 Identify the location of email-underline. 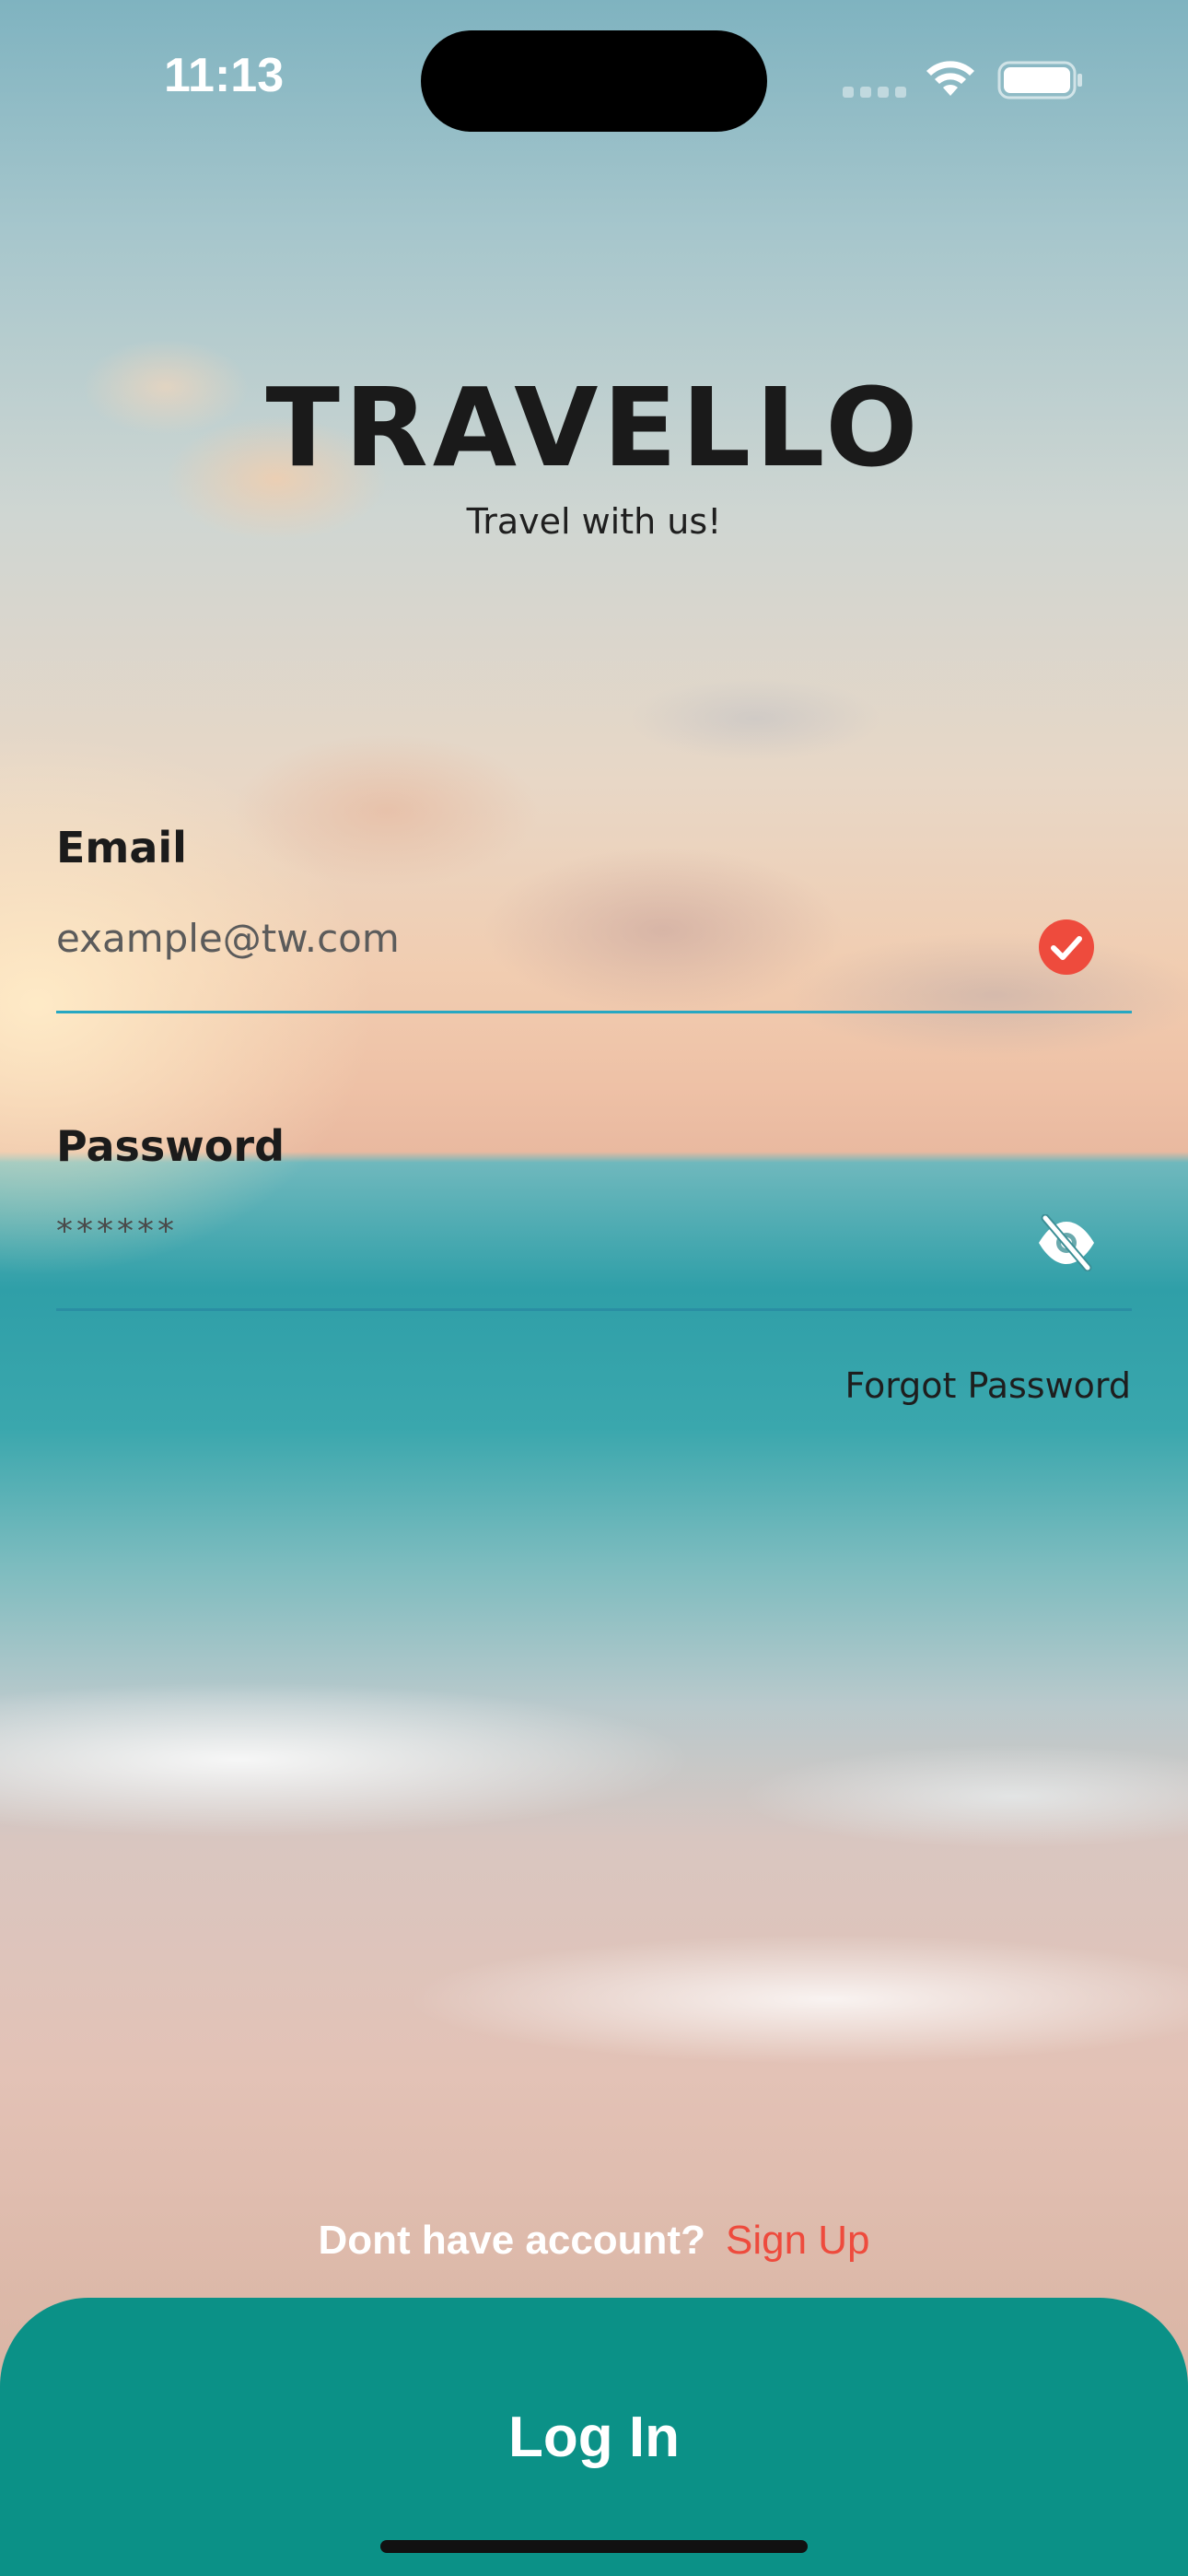
(594, 1012).